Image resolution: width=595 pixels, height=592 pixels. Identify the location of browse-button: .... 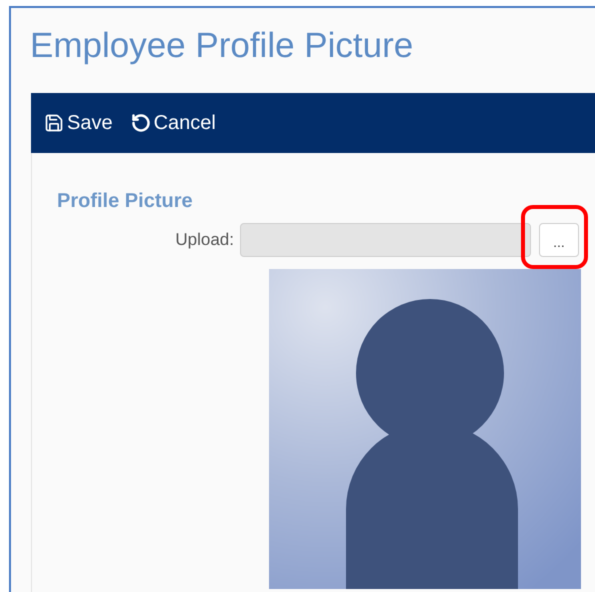
(559, 240).